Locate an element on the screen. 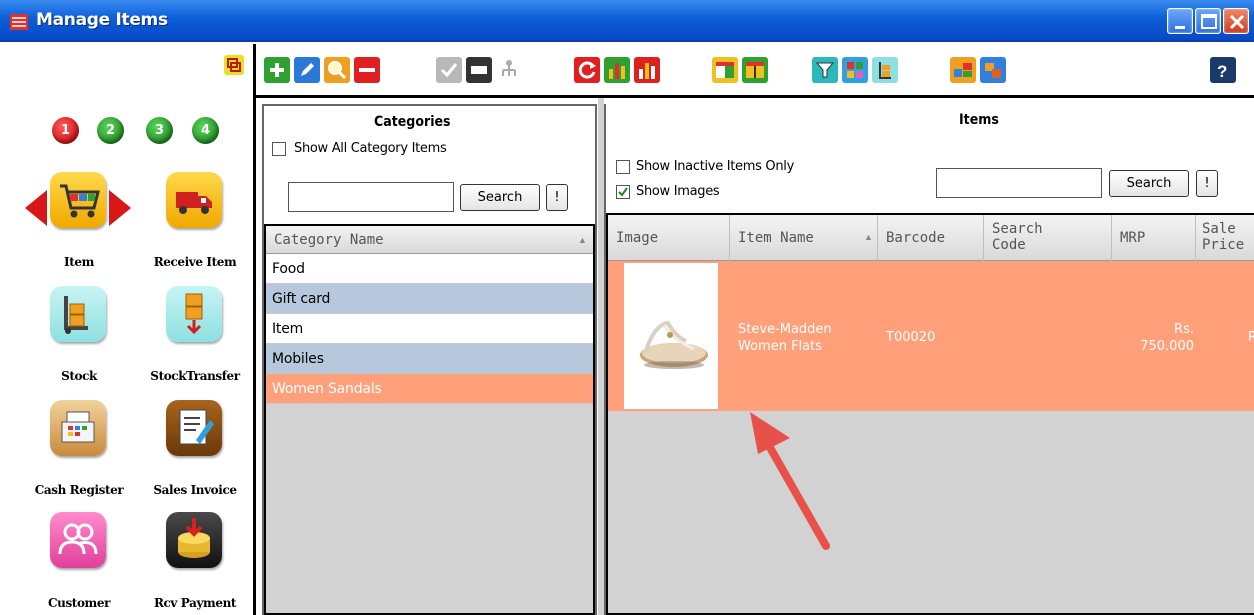 The height and width of the screenshot is (615, 1254). barcode-column-header: Barcode is located at coordinates (931, 238).